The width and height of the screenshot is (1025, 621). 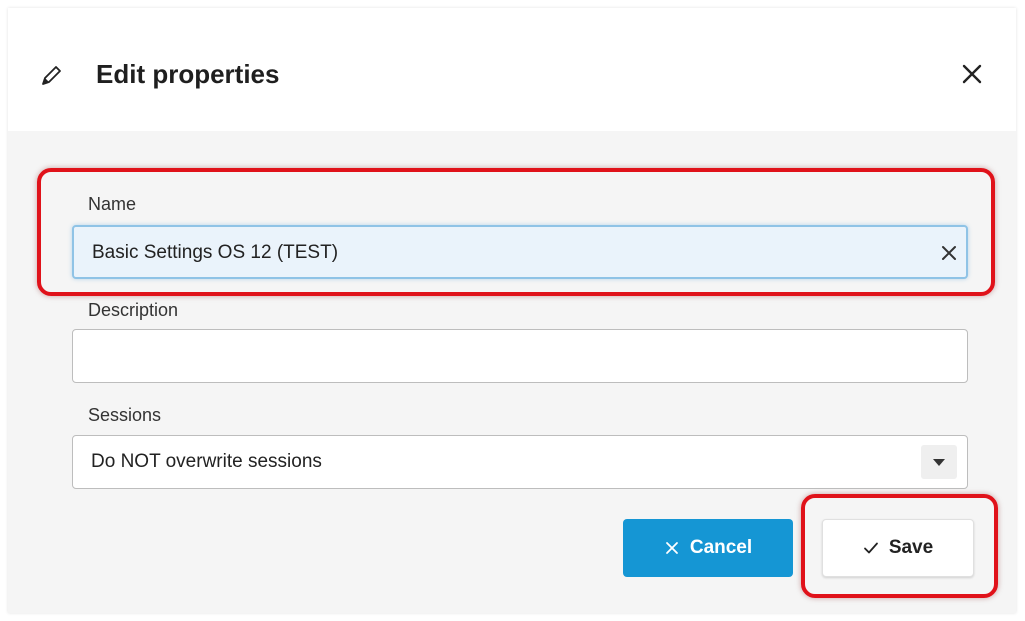 I want to click on cancel-button: Cancel, so click(x=708, y=548).